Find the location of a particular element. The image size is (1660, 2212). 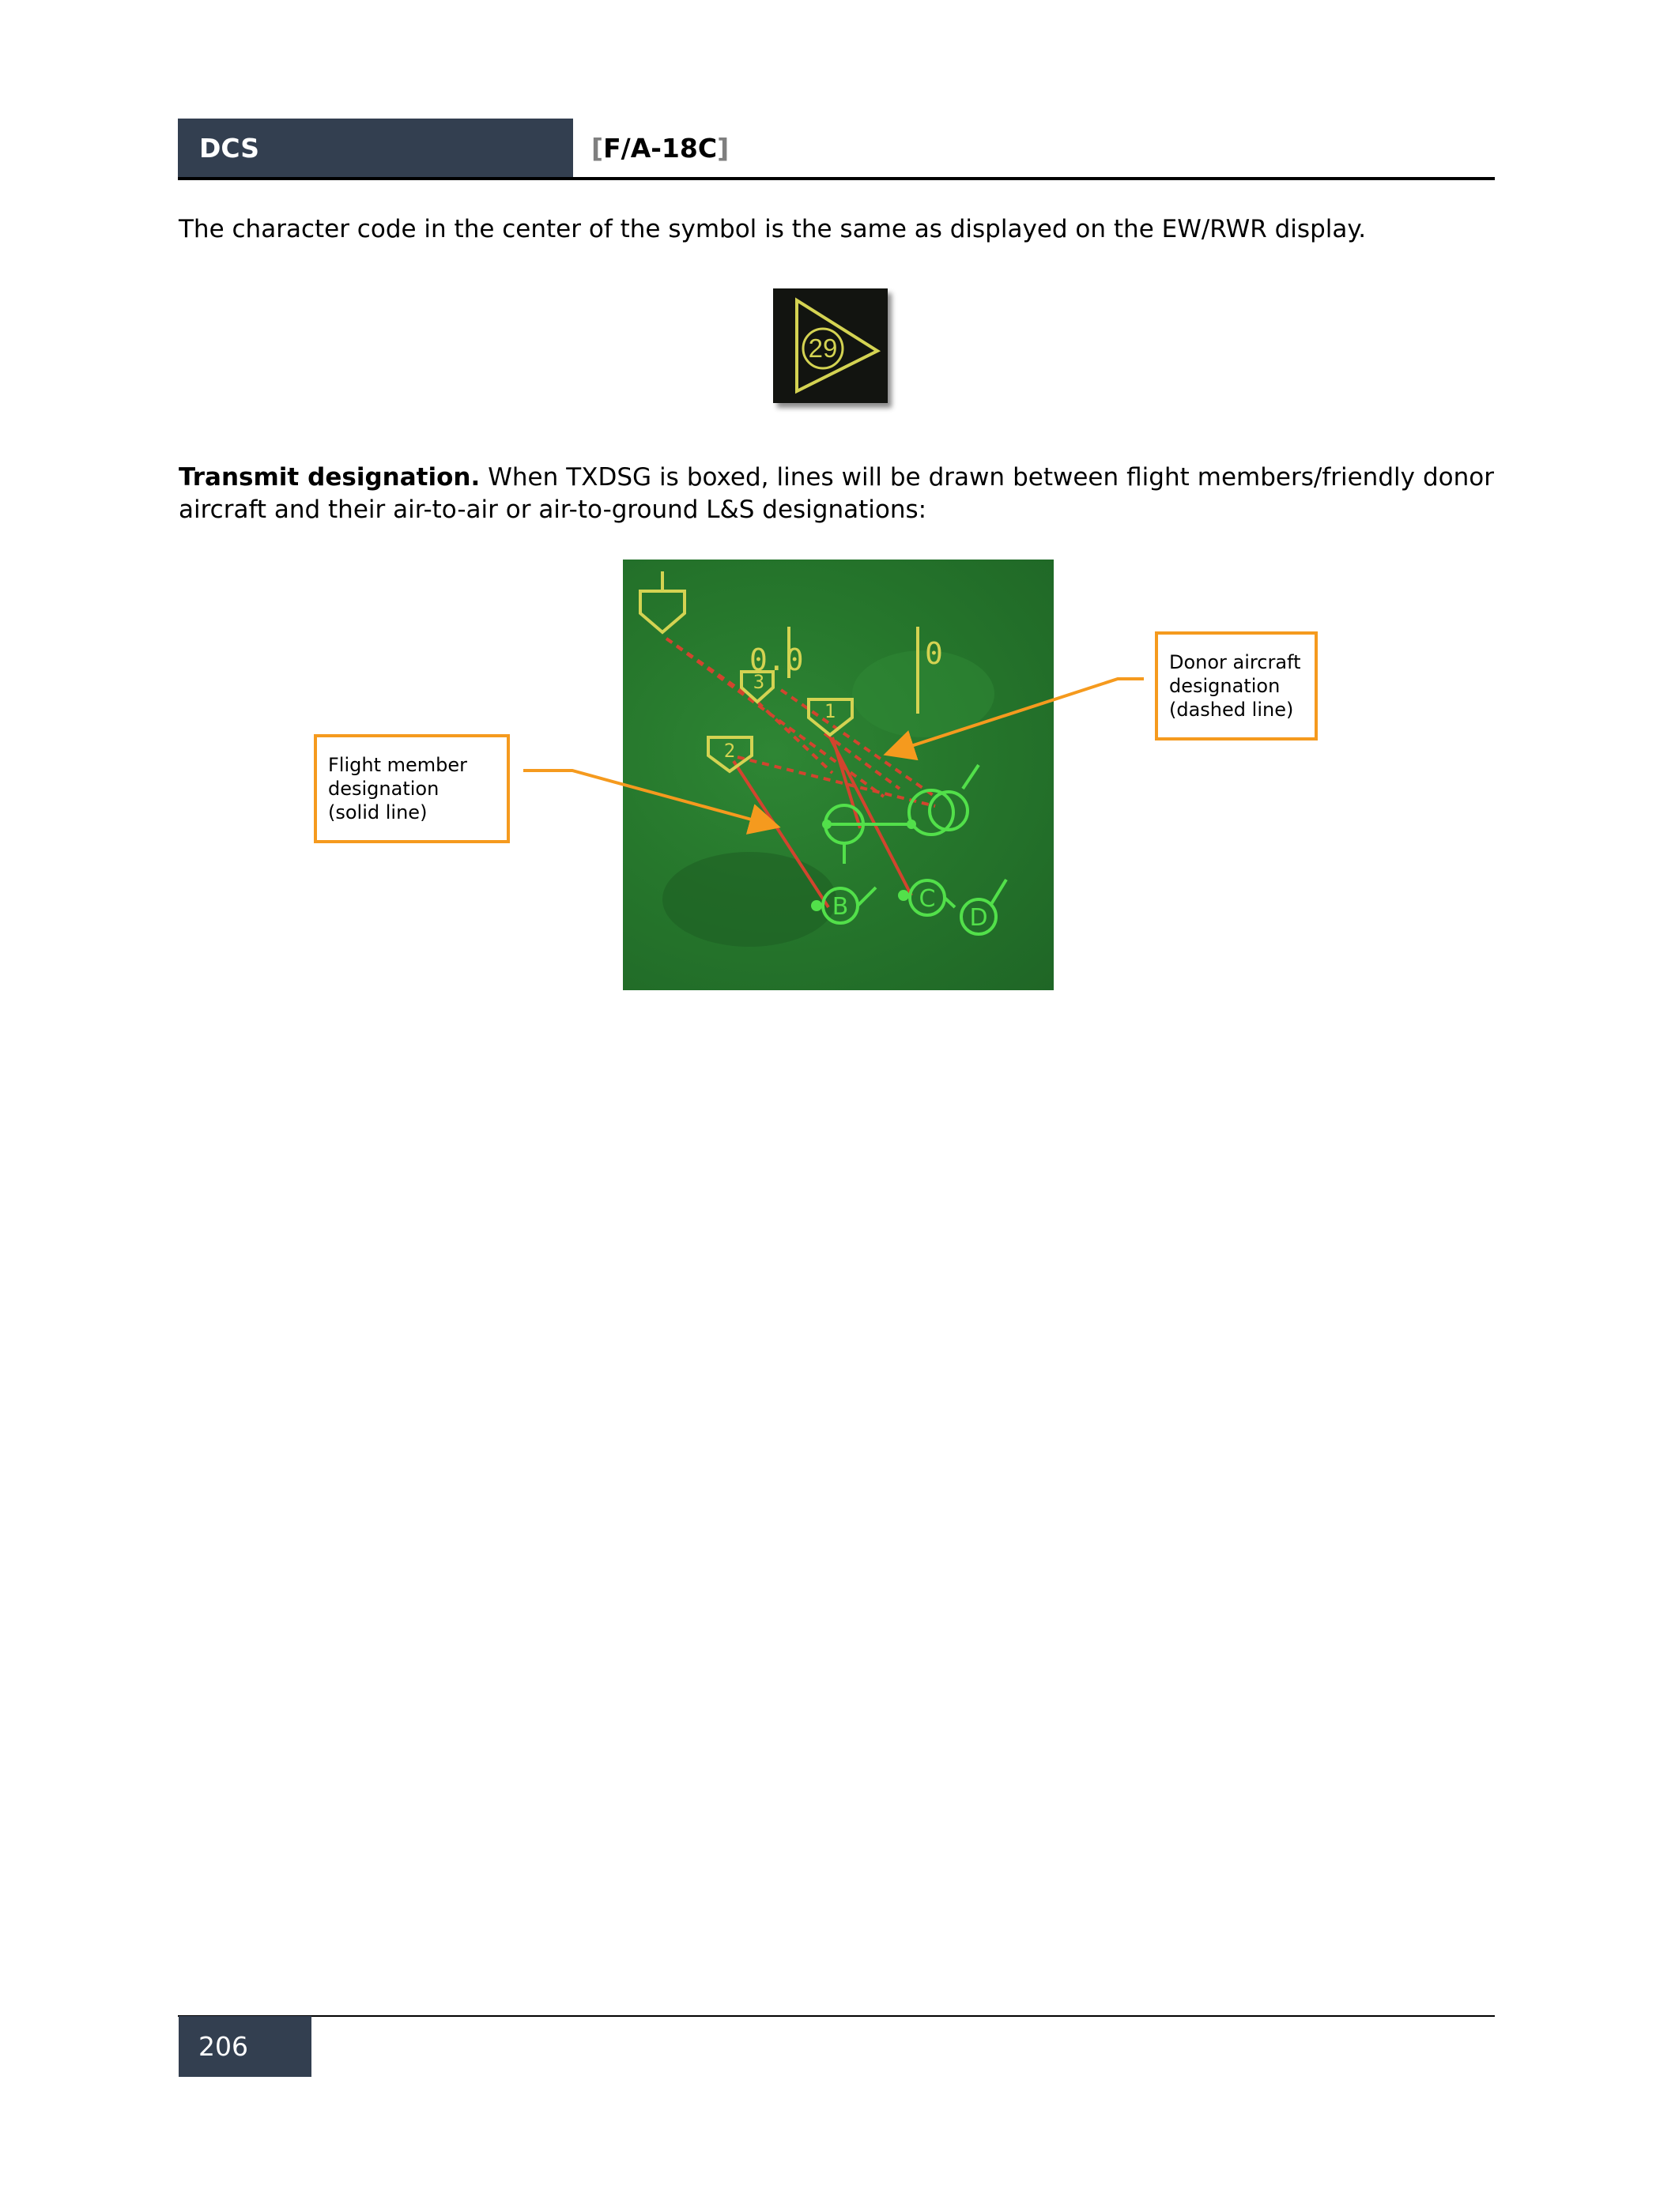

rwr-symbol-image: 29 is located at coordinates (830, 345).